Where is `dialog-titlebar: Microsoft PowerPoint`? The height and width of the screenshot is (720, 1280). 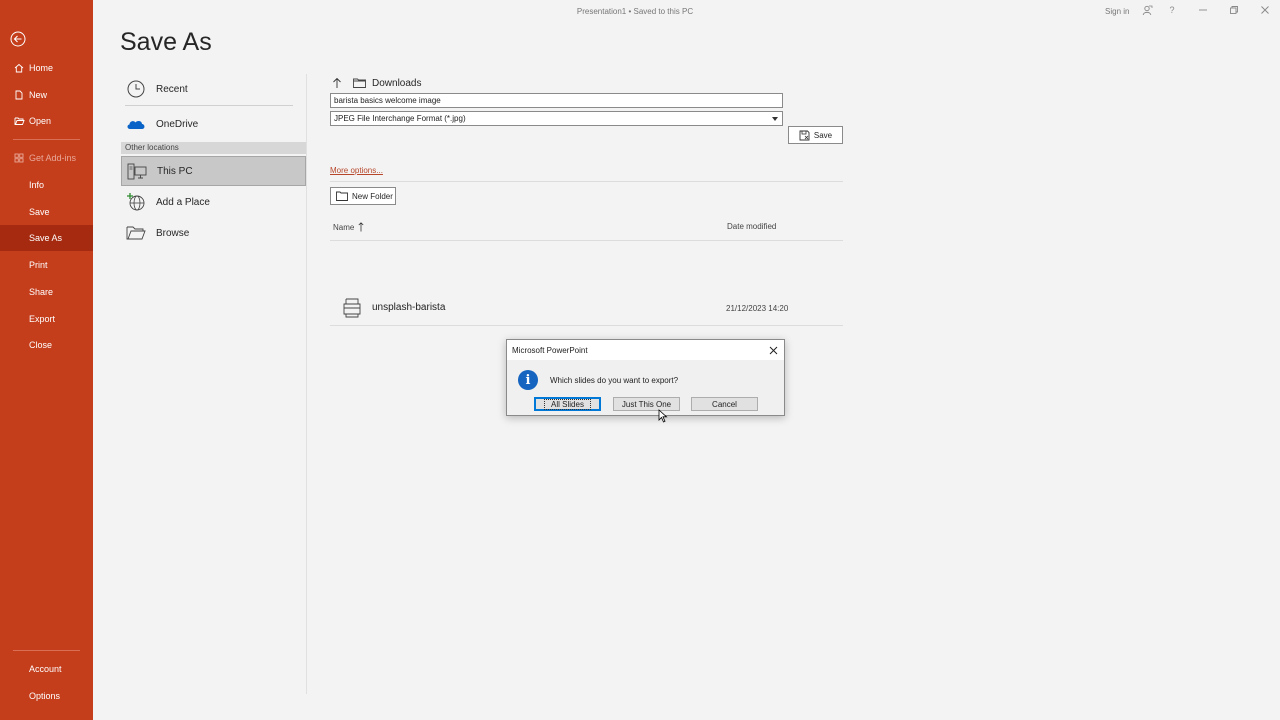
dialog-titlebar: Microsoft PowerPoint is located at coordinates (645, 350).